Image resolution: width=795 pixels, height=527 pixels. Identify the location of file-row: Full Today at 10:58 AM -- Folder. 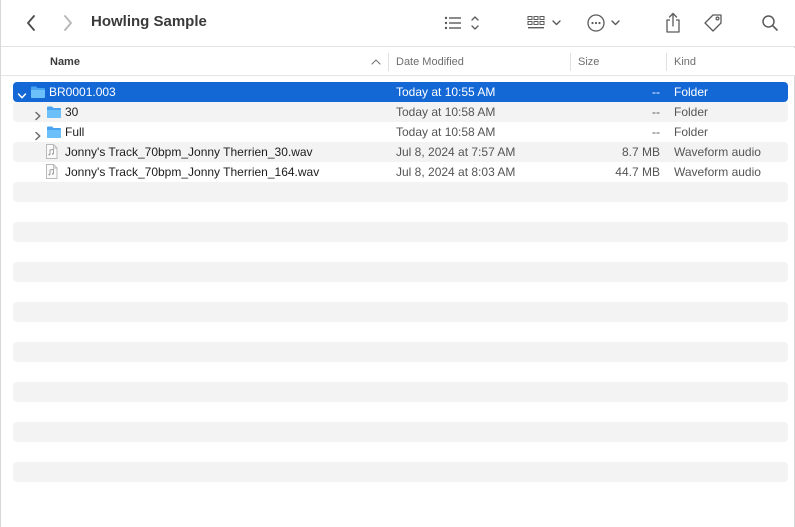
(400, 132).